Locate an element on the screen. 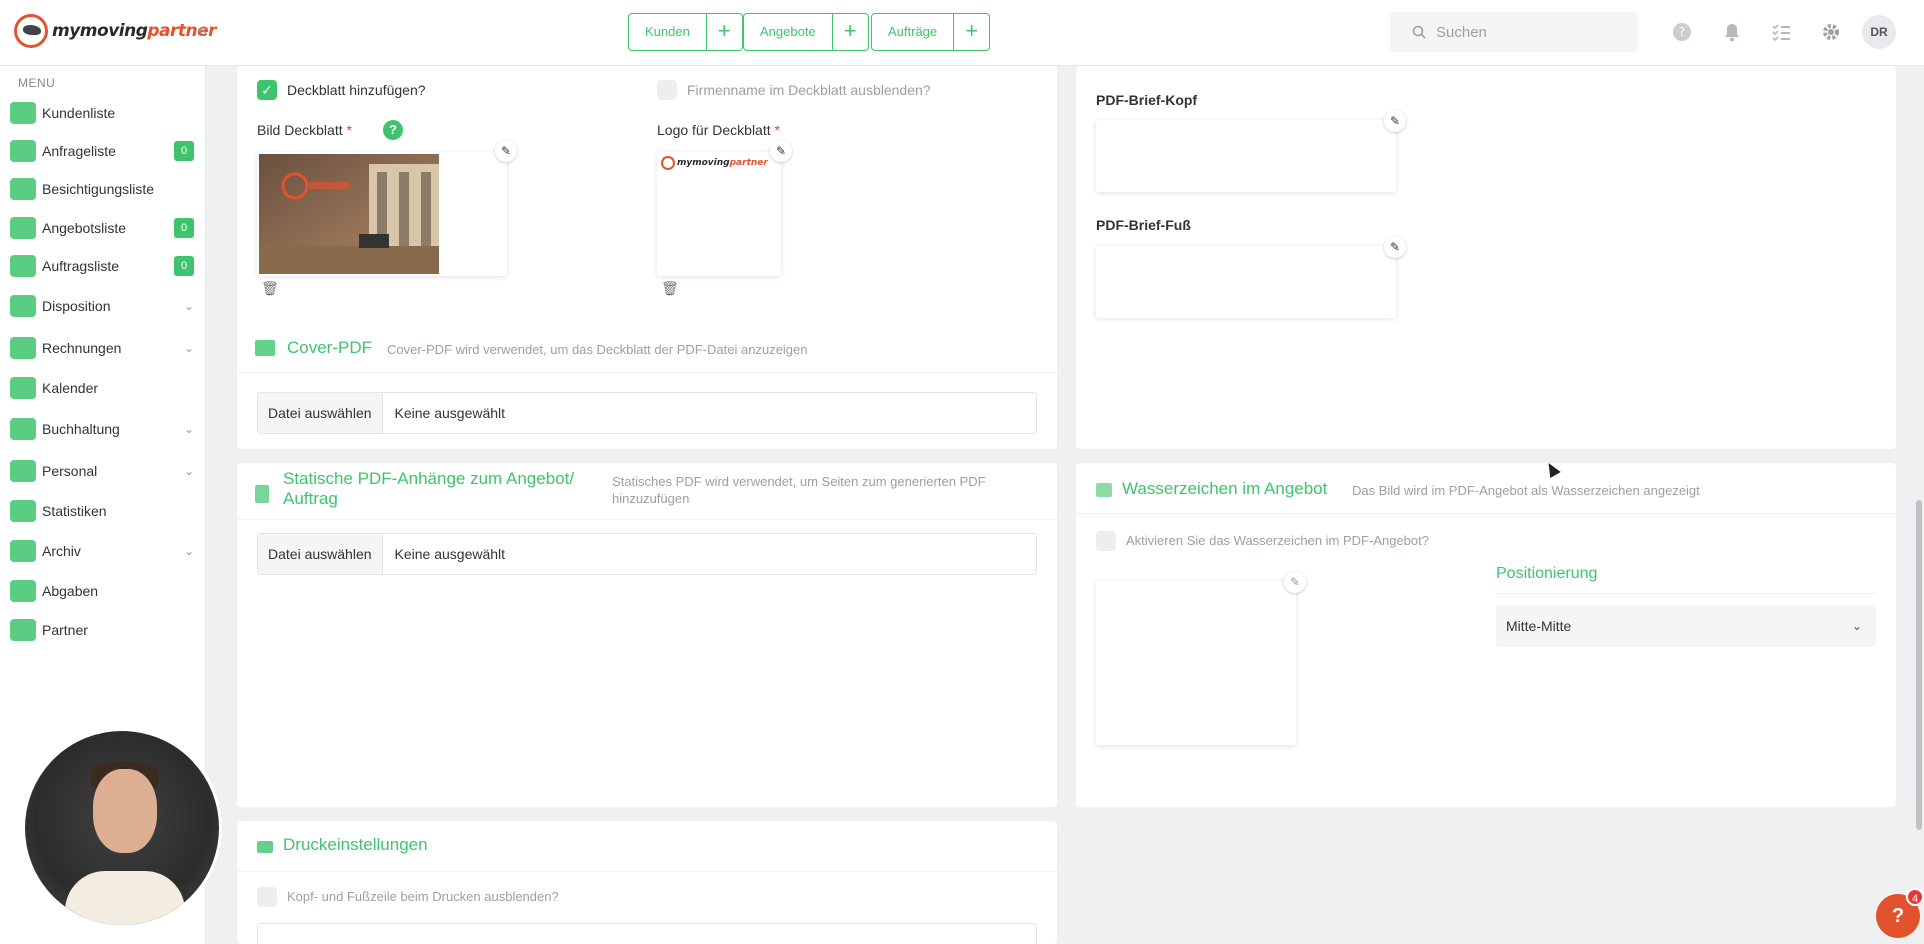 This screenshot has height=944, width=1924. sidebar-item-buchhaltung: Buchhaltung ⌄ is located at coordinates (103, 429).